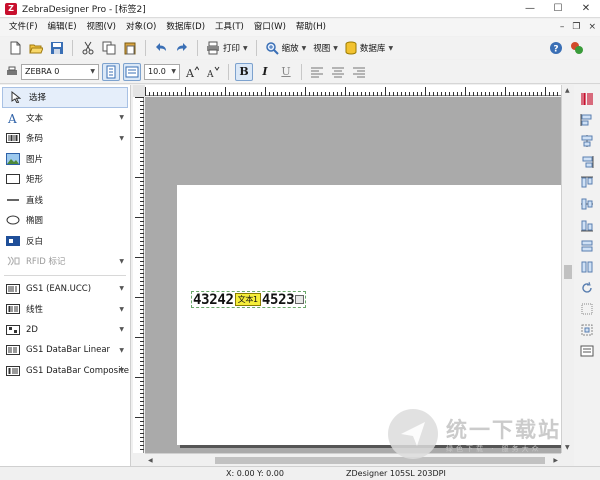 The height and width of the screenshot is (480, 600). I want to click on menu-file: 文件(F), so click(23, 27).